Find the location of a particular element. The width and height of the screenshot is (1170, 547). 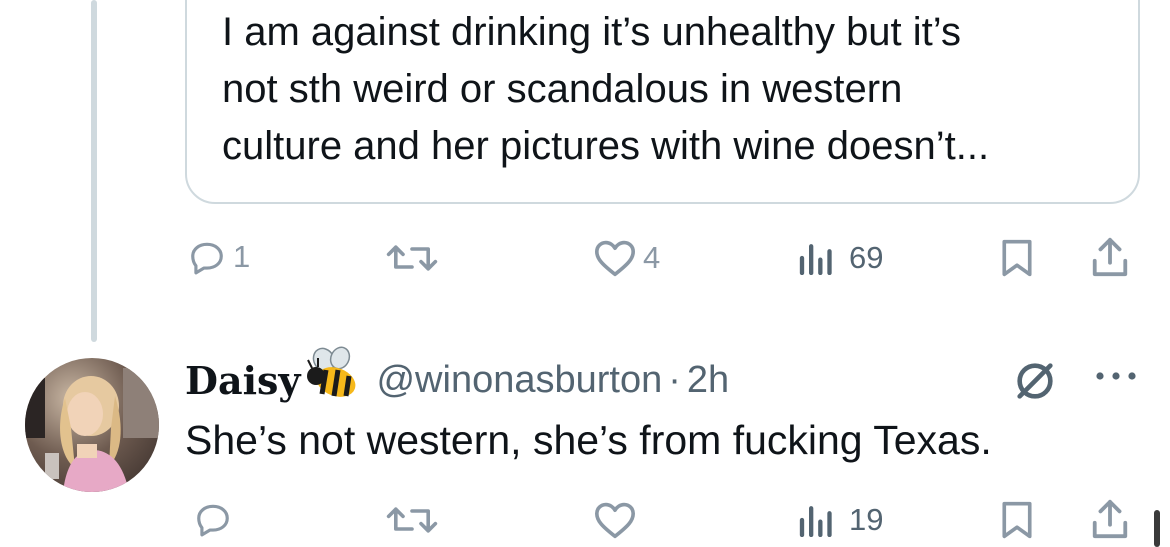

quoted-tweet-line: not sth weird or scandalous in western is located at coordinates (562, 89).